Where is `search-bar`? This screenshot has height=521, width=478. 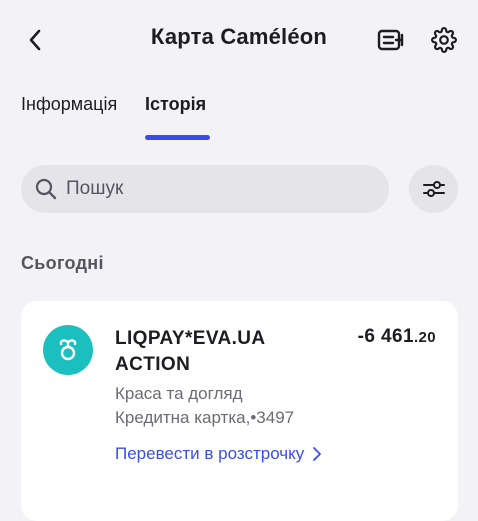 search-bar is located at coordinates (205, 189).